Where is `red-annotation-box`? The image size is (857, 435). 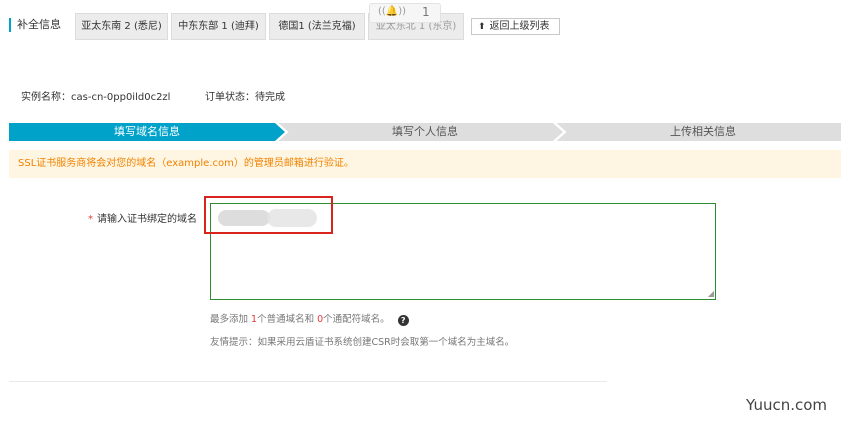 red-annotation-box is located at coordinates (268, 215).